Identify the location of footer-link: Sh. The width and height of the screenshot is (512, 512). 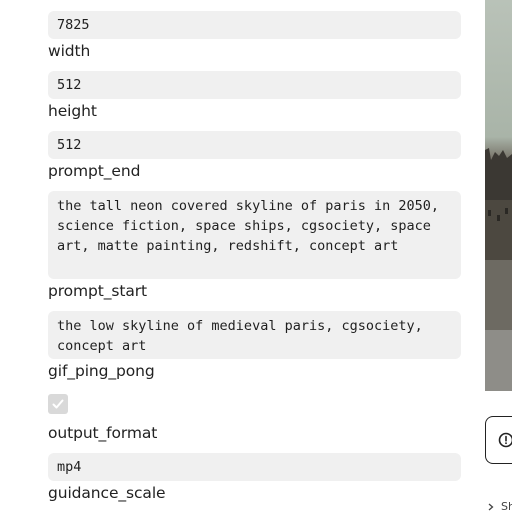
(499, 506).